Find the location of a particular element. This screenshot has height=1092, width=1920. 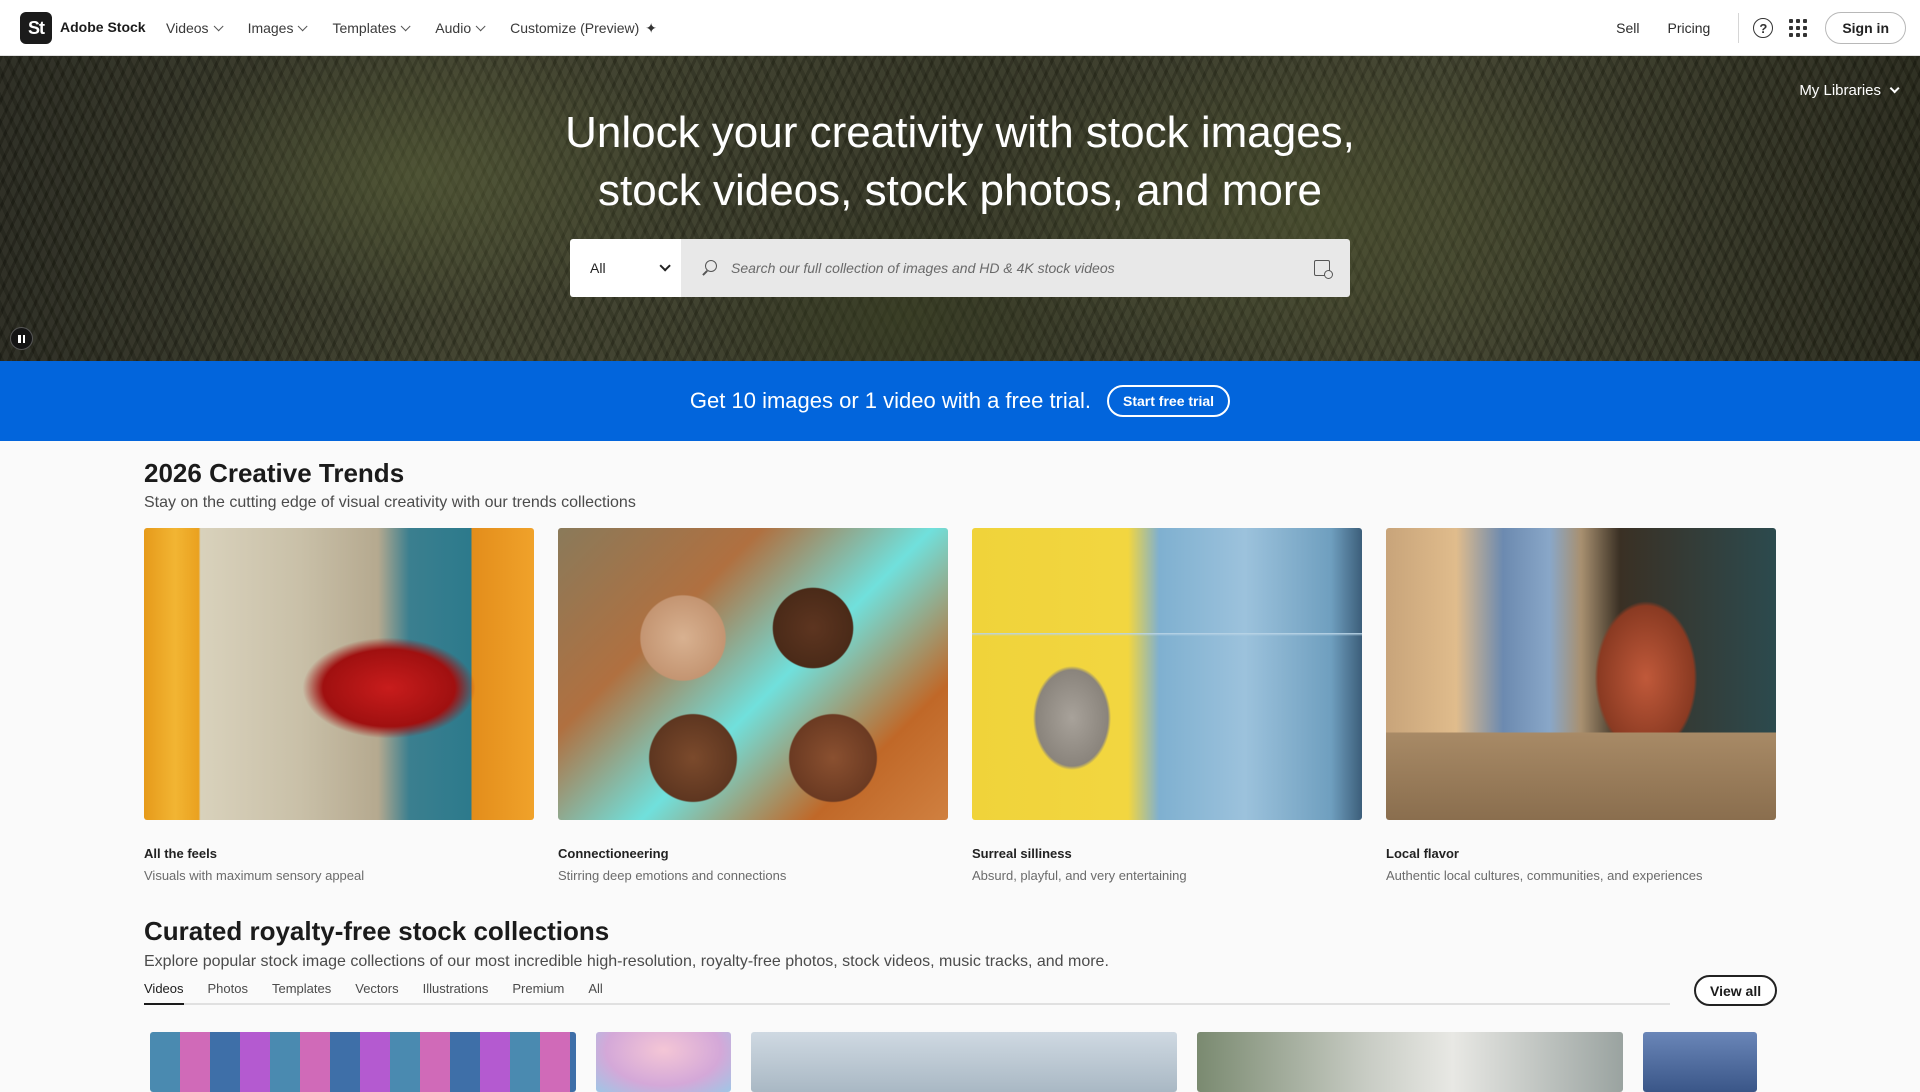

menu-audio-label: Audio is located at coordinates (453, 28).